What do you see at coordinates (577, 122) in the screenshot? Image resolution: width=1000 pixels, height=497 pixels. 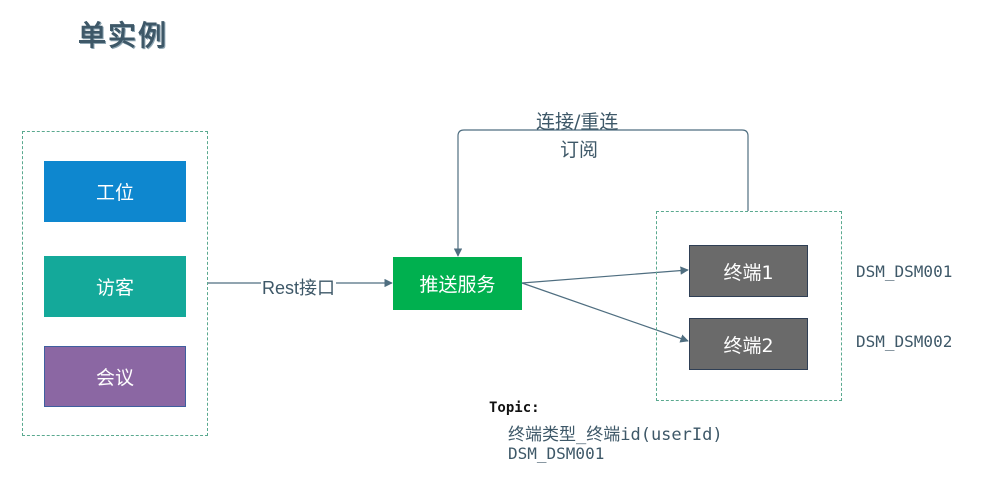 I see `connect-label: 连接/重连` at bounding box center [577, 122].